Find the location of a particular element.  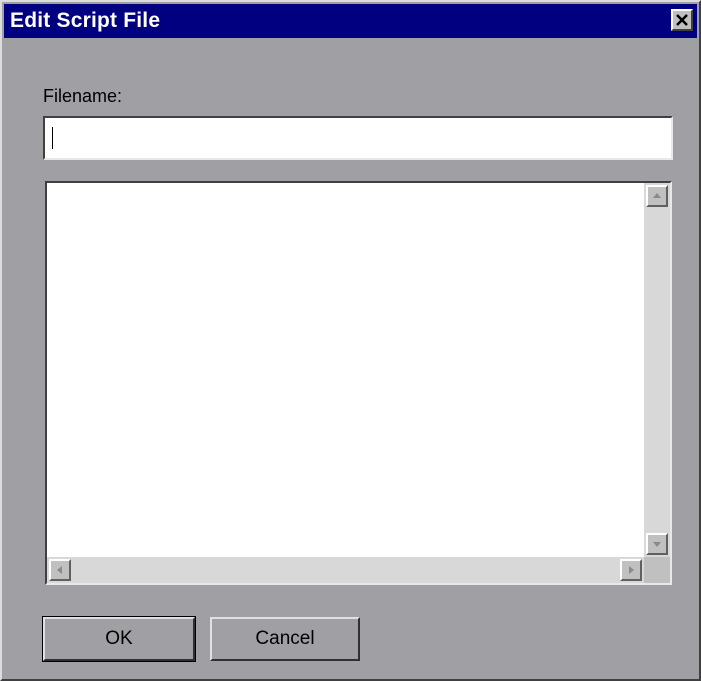

close-icon is located at coordinates (682, 20).